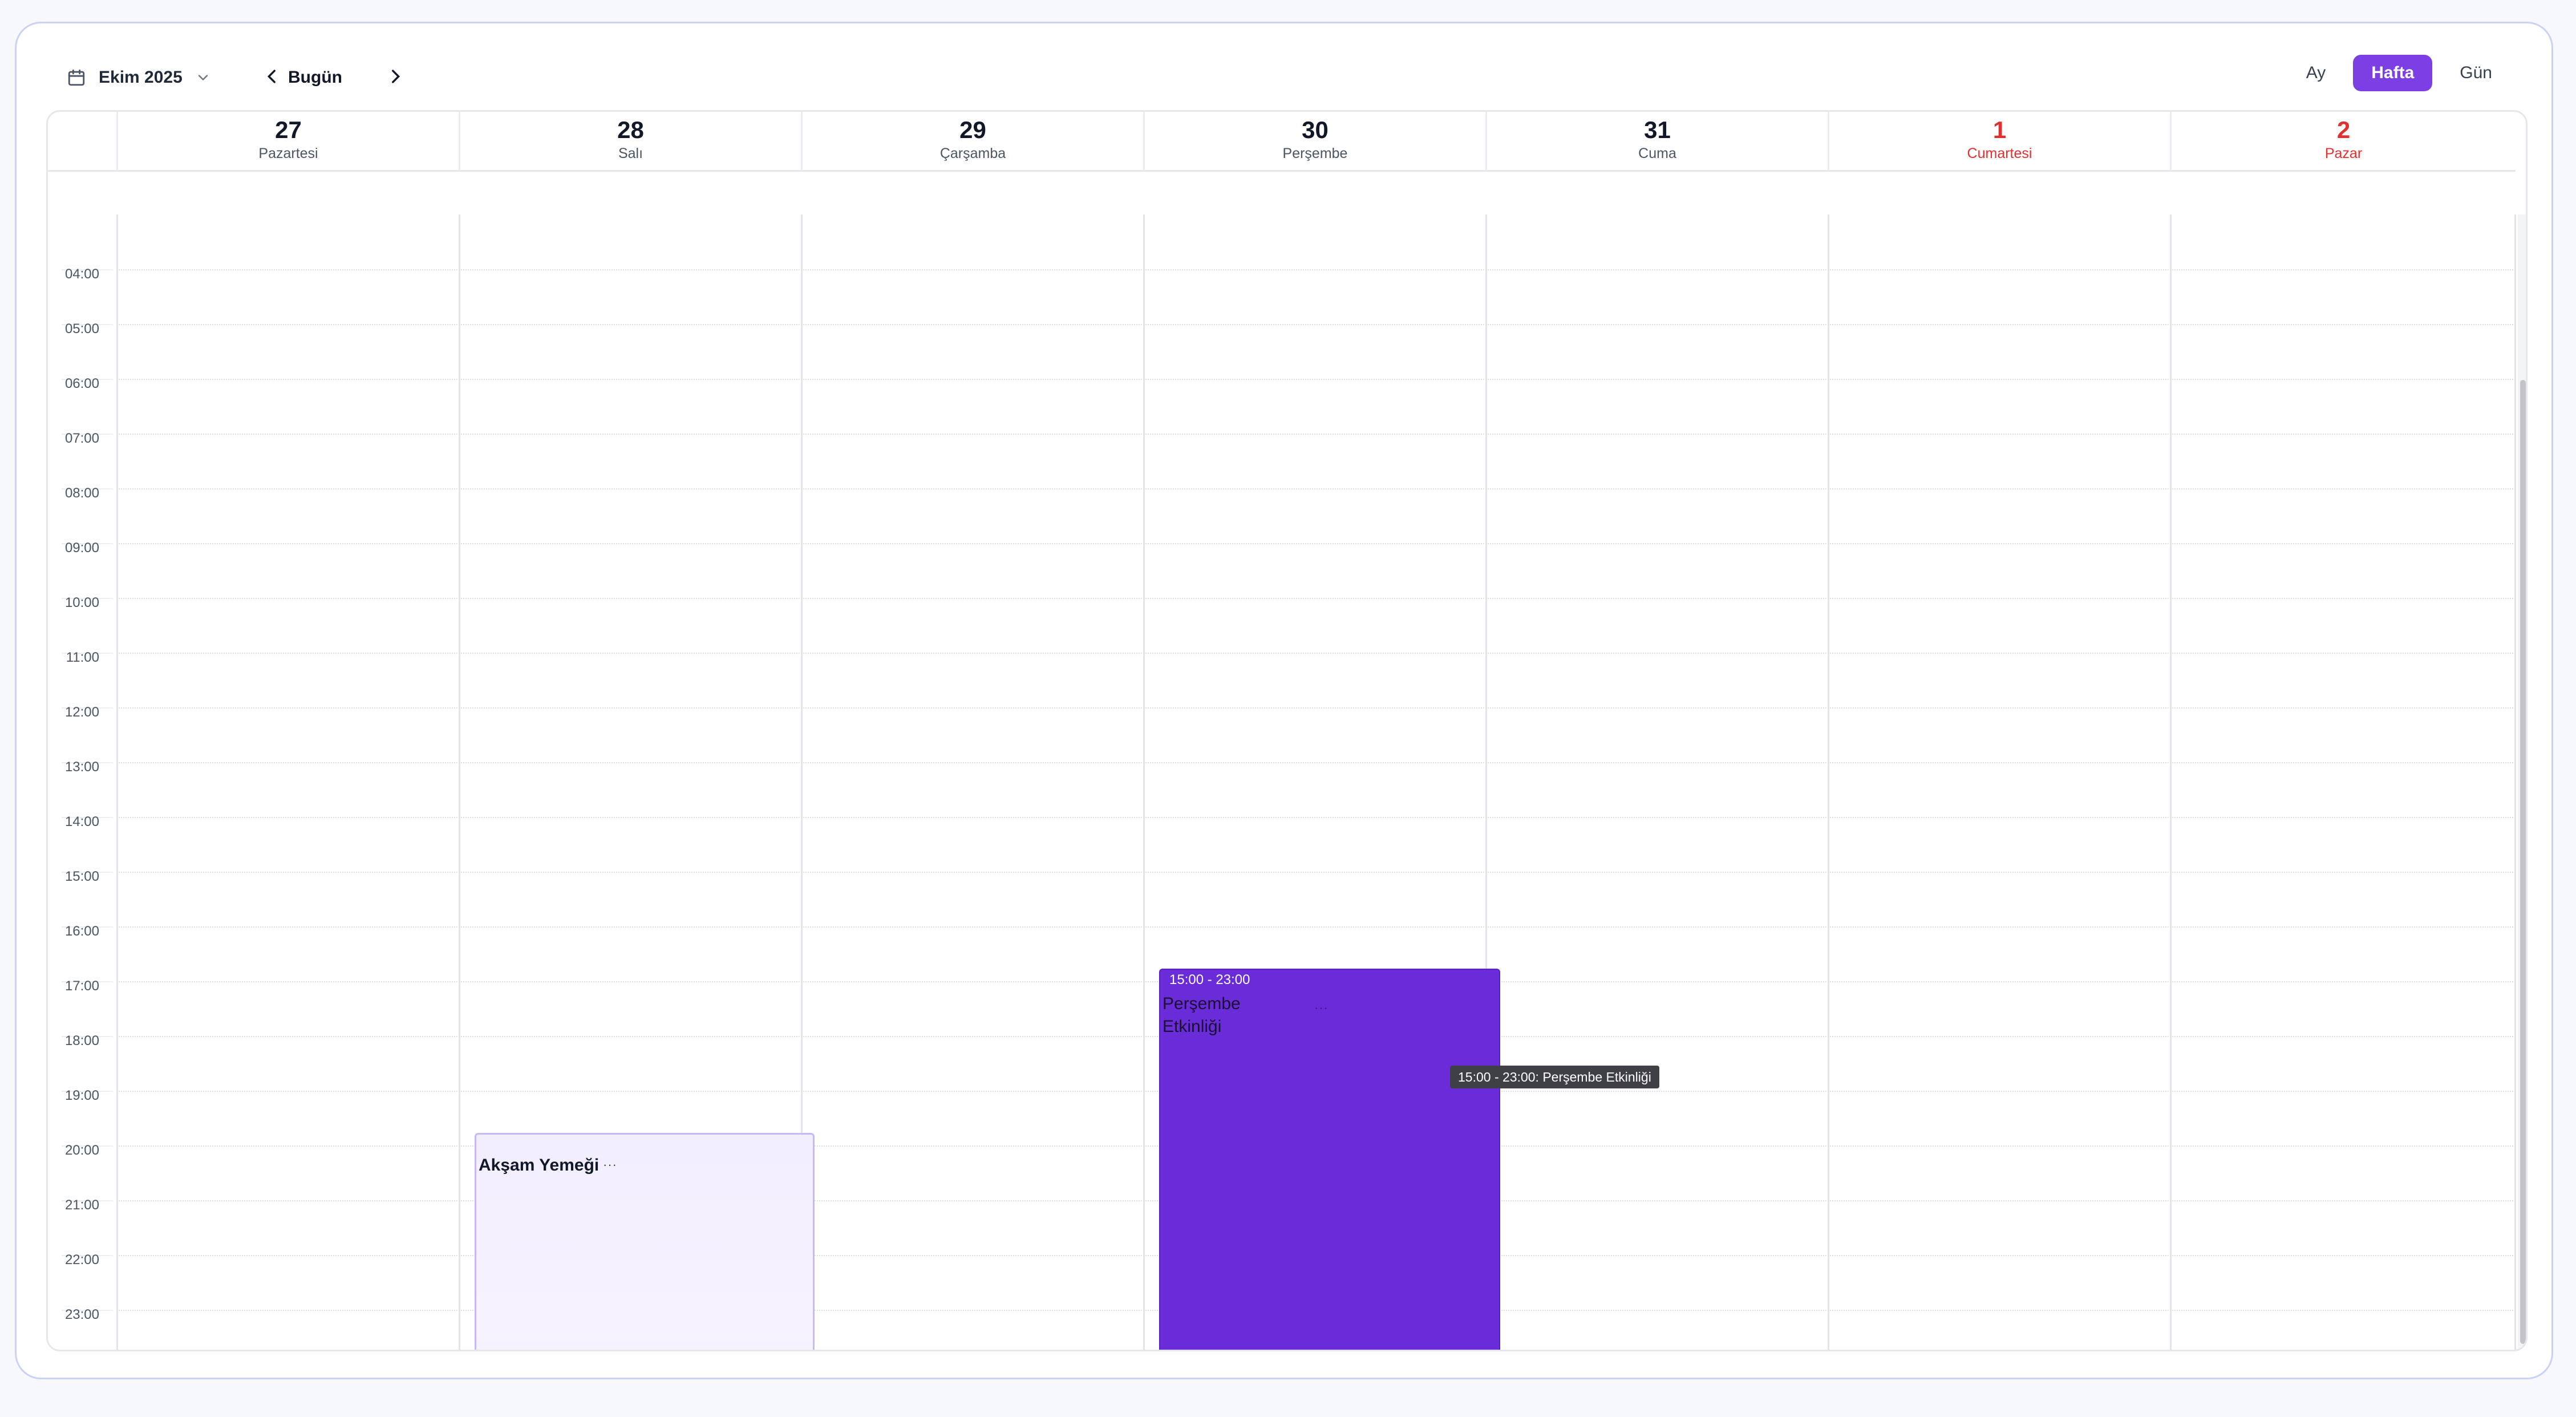 This screenshot has width=2576, height=1417. I want to click on day-number: 29, so click(972, 129).